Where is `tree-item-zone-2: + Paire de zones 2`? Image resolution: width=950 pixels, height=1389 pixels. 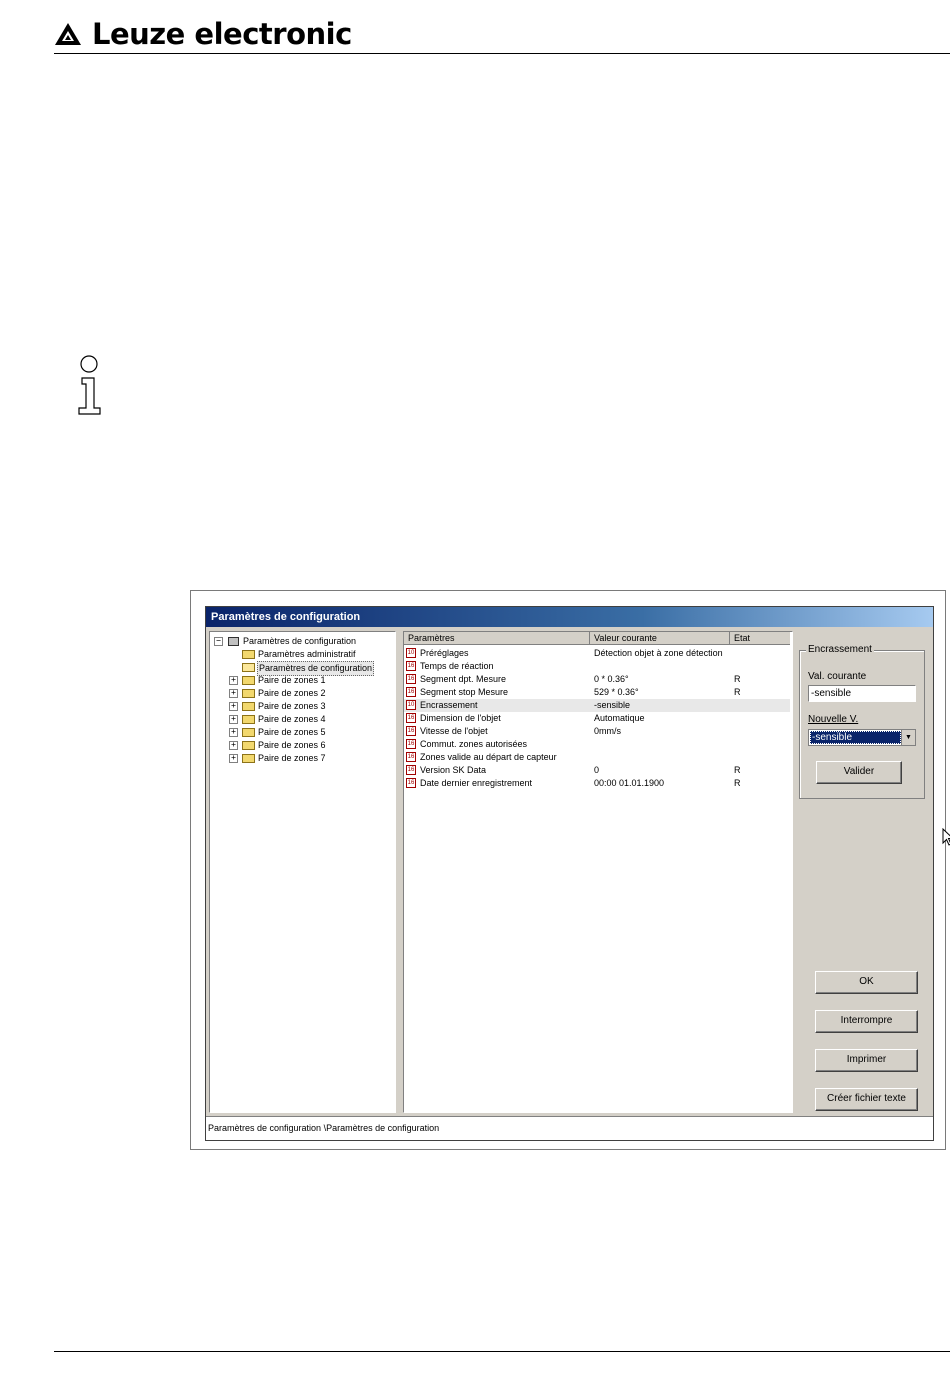 tree-item-zone-2: + Paire de zones 2 is located at coordinates (300, 693).